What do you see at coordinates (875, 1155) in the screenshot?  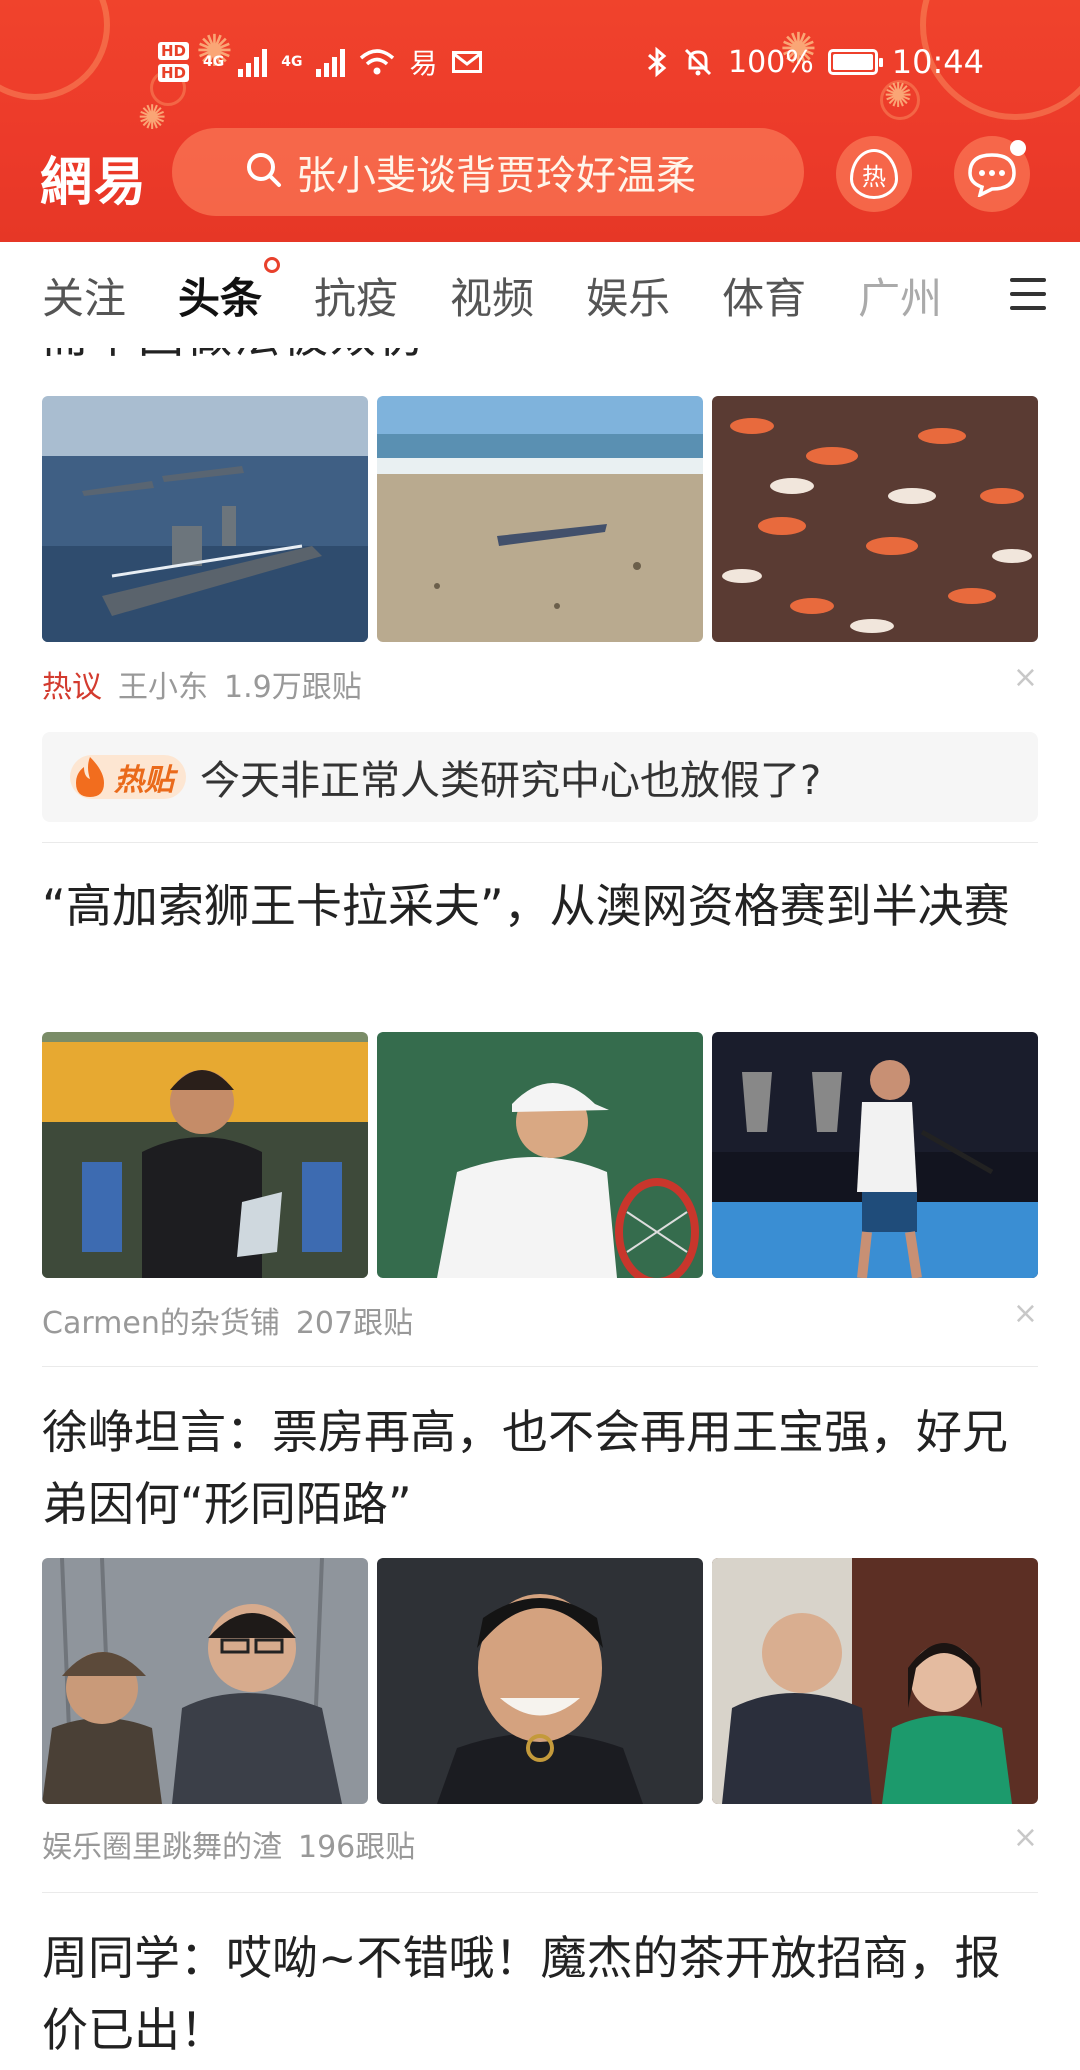 I see `tennis-court-image` at bounding box center [875, 1155].